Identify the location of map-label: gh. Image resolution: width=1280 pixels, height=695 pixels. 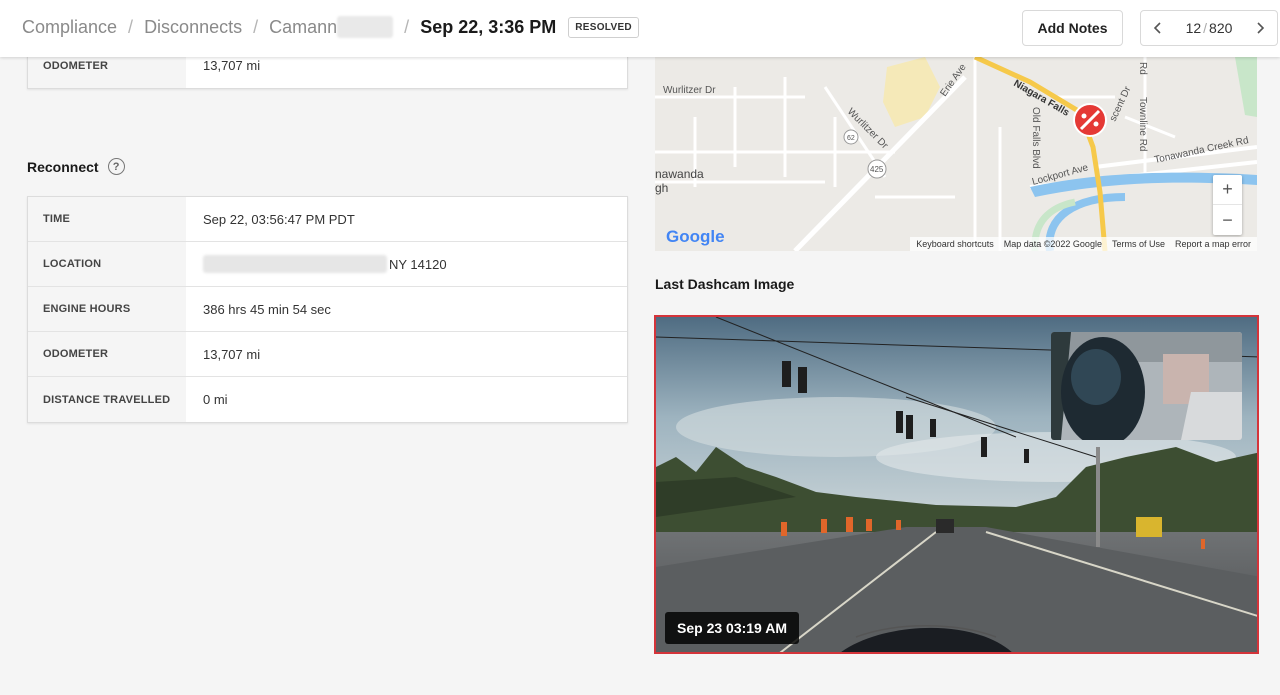
(661, 188).